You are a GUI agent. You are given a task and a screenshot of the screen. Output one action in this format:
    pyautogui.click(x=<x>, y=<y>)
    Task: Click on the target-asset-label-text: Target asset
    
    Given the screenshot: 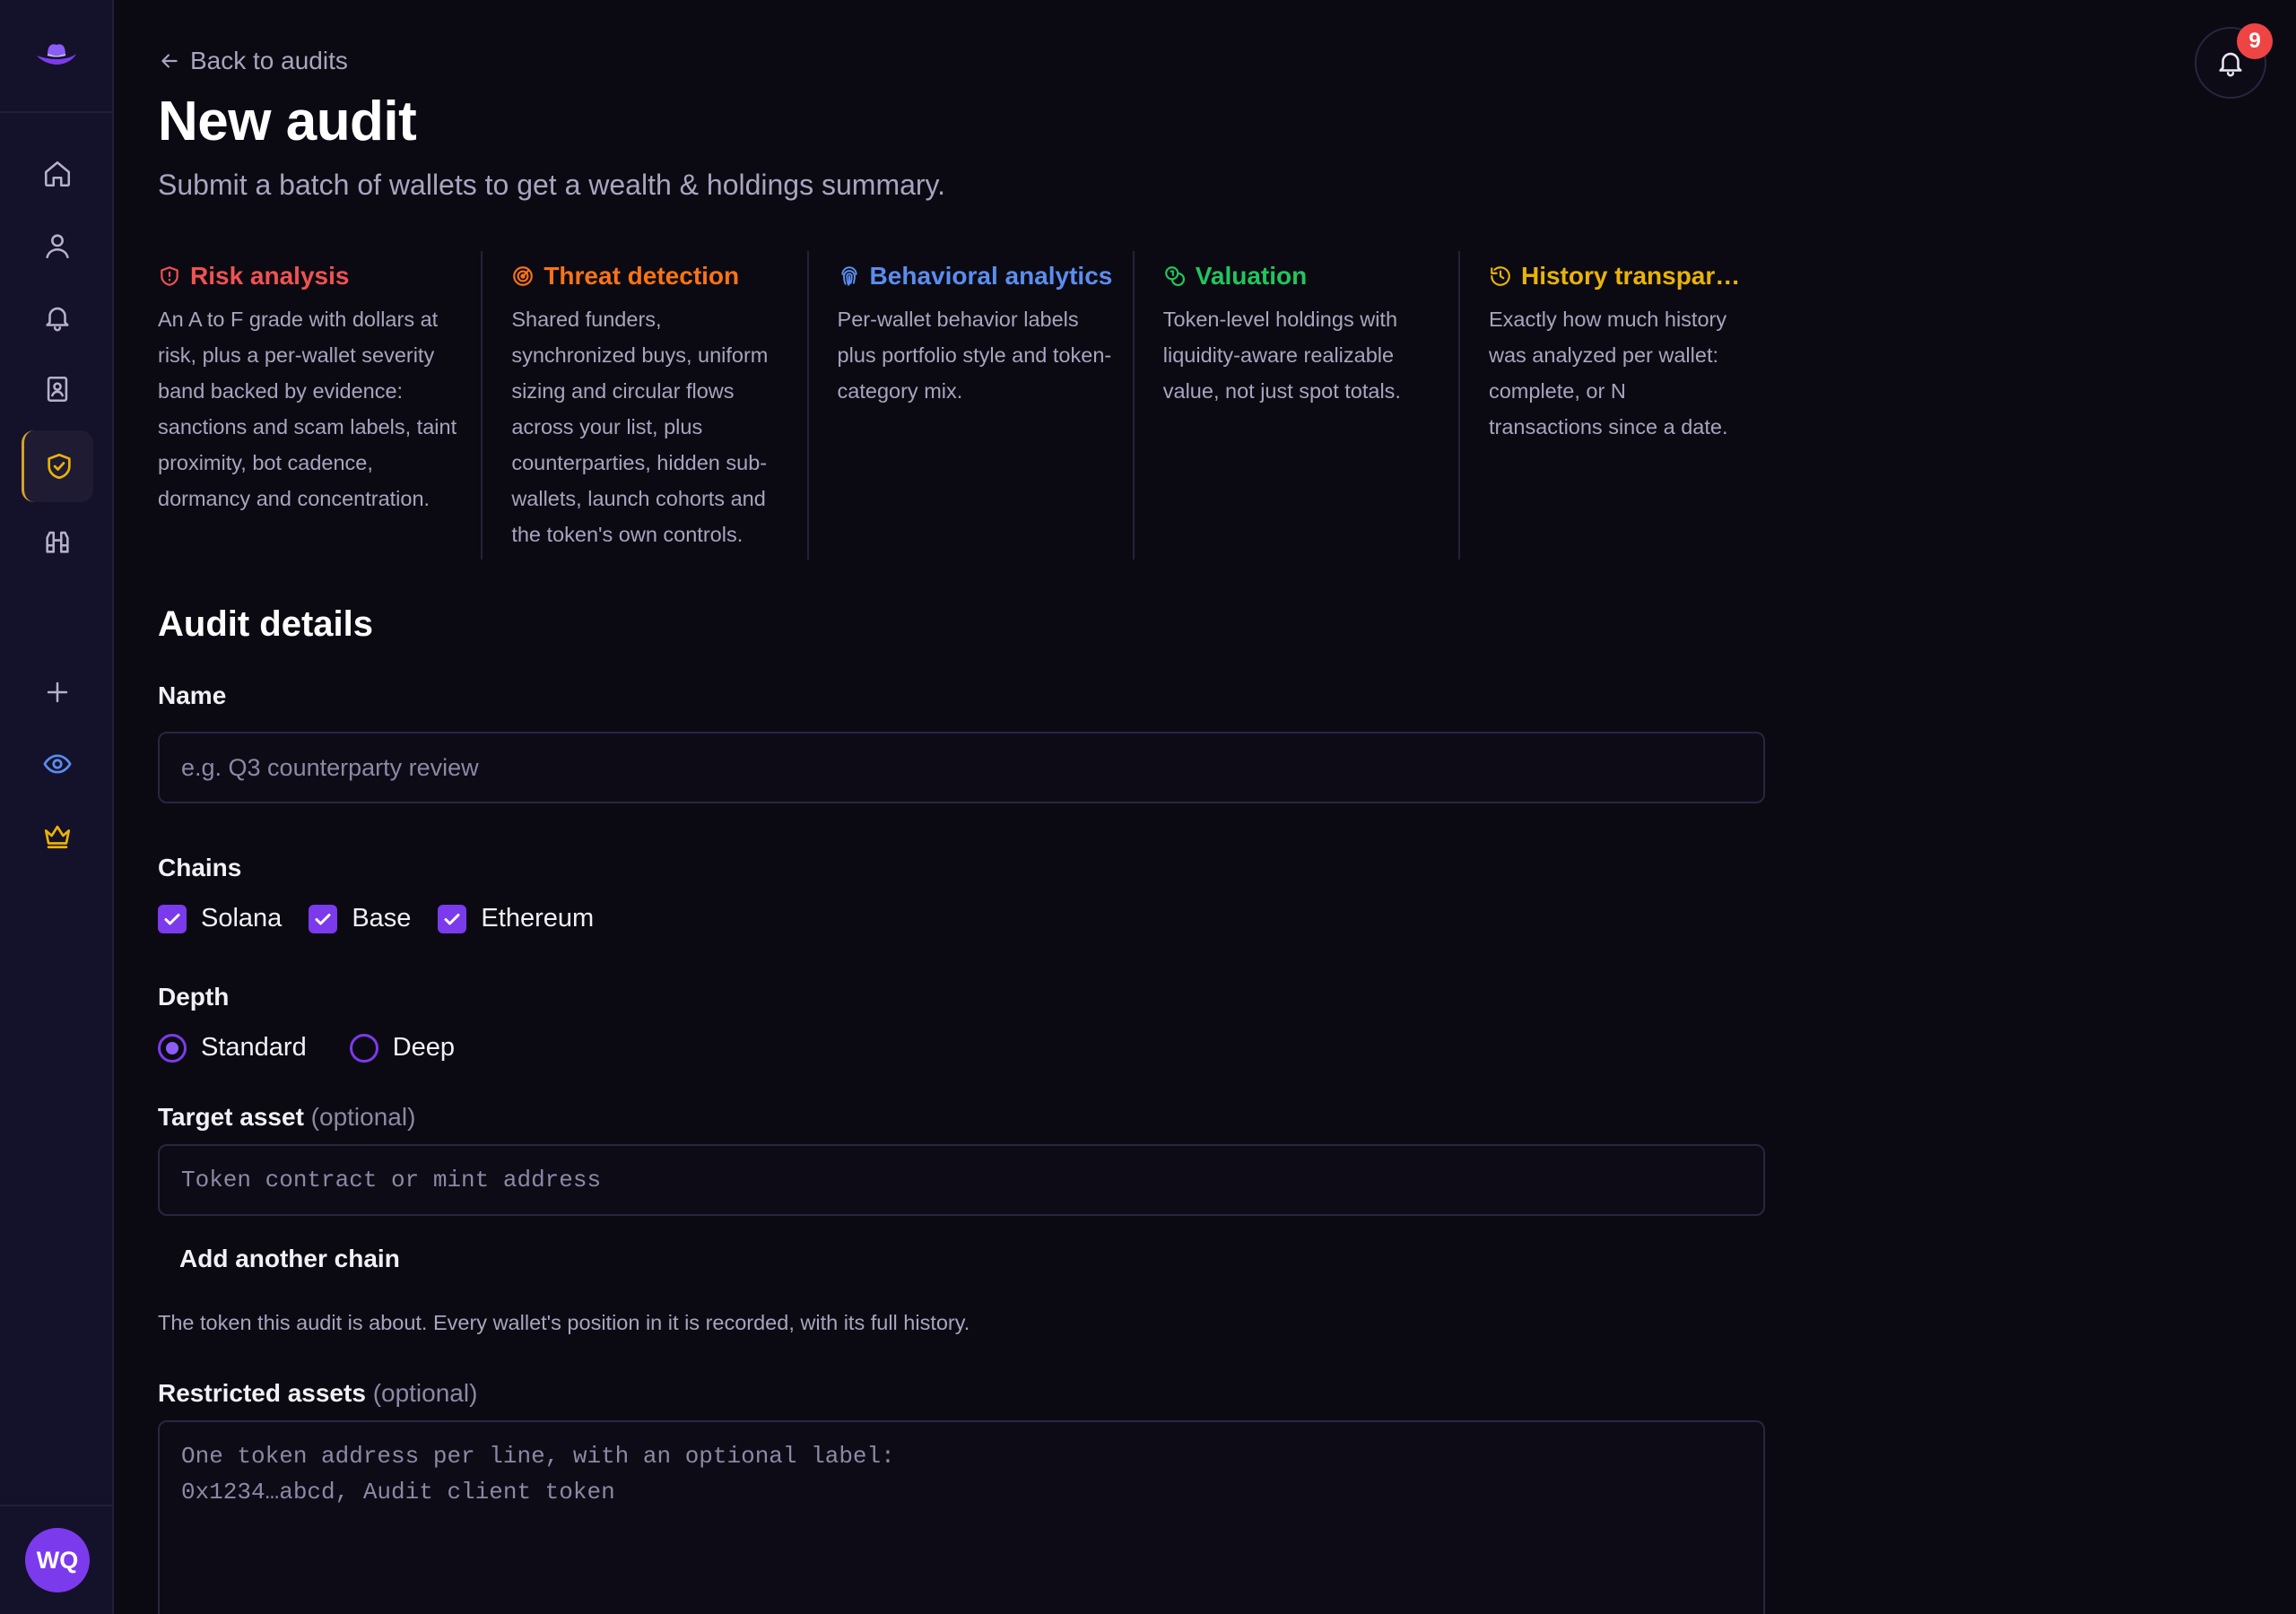 What is the action you would take?
    pyautogui.click(x=231, y=1117)
    